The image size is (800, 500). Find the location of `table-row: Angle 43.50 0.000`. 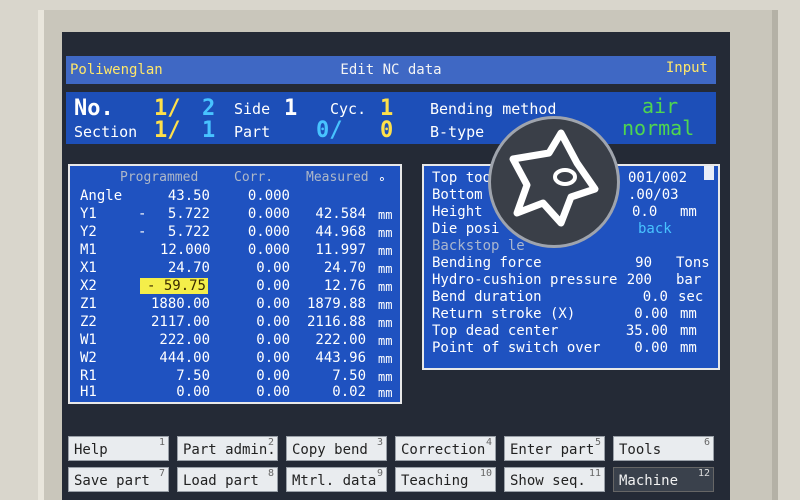

table-row: Angle 43.50 0.000 is located at coordinates (235, 196).